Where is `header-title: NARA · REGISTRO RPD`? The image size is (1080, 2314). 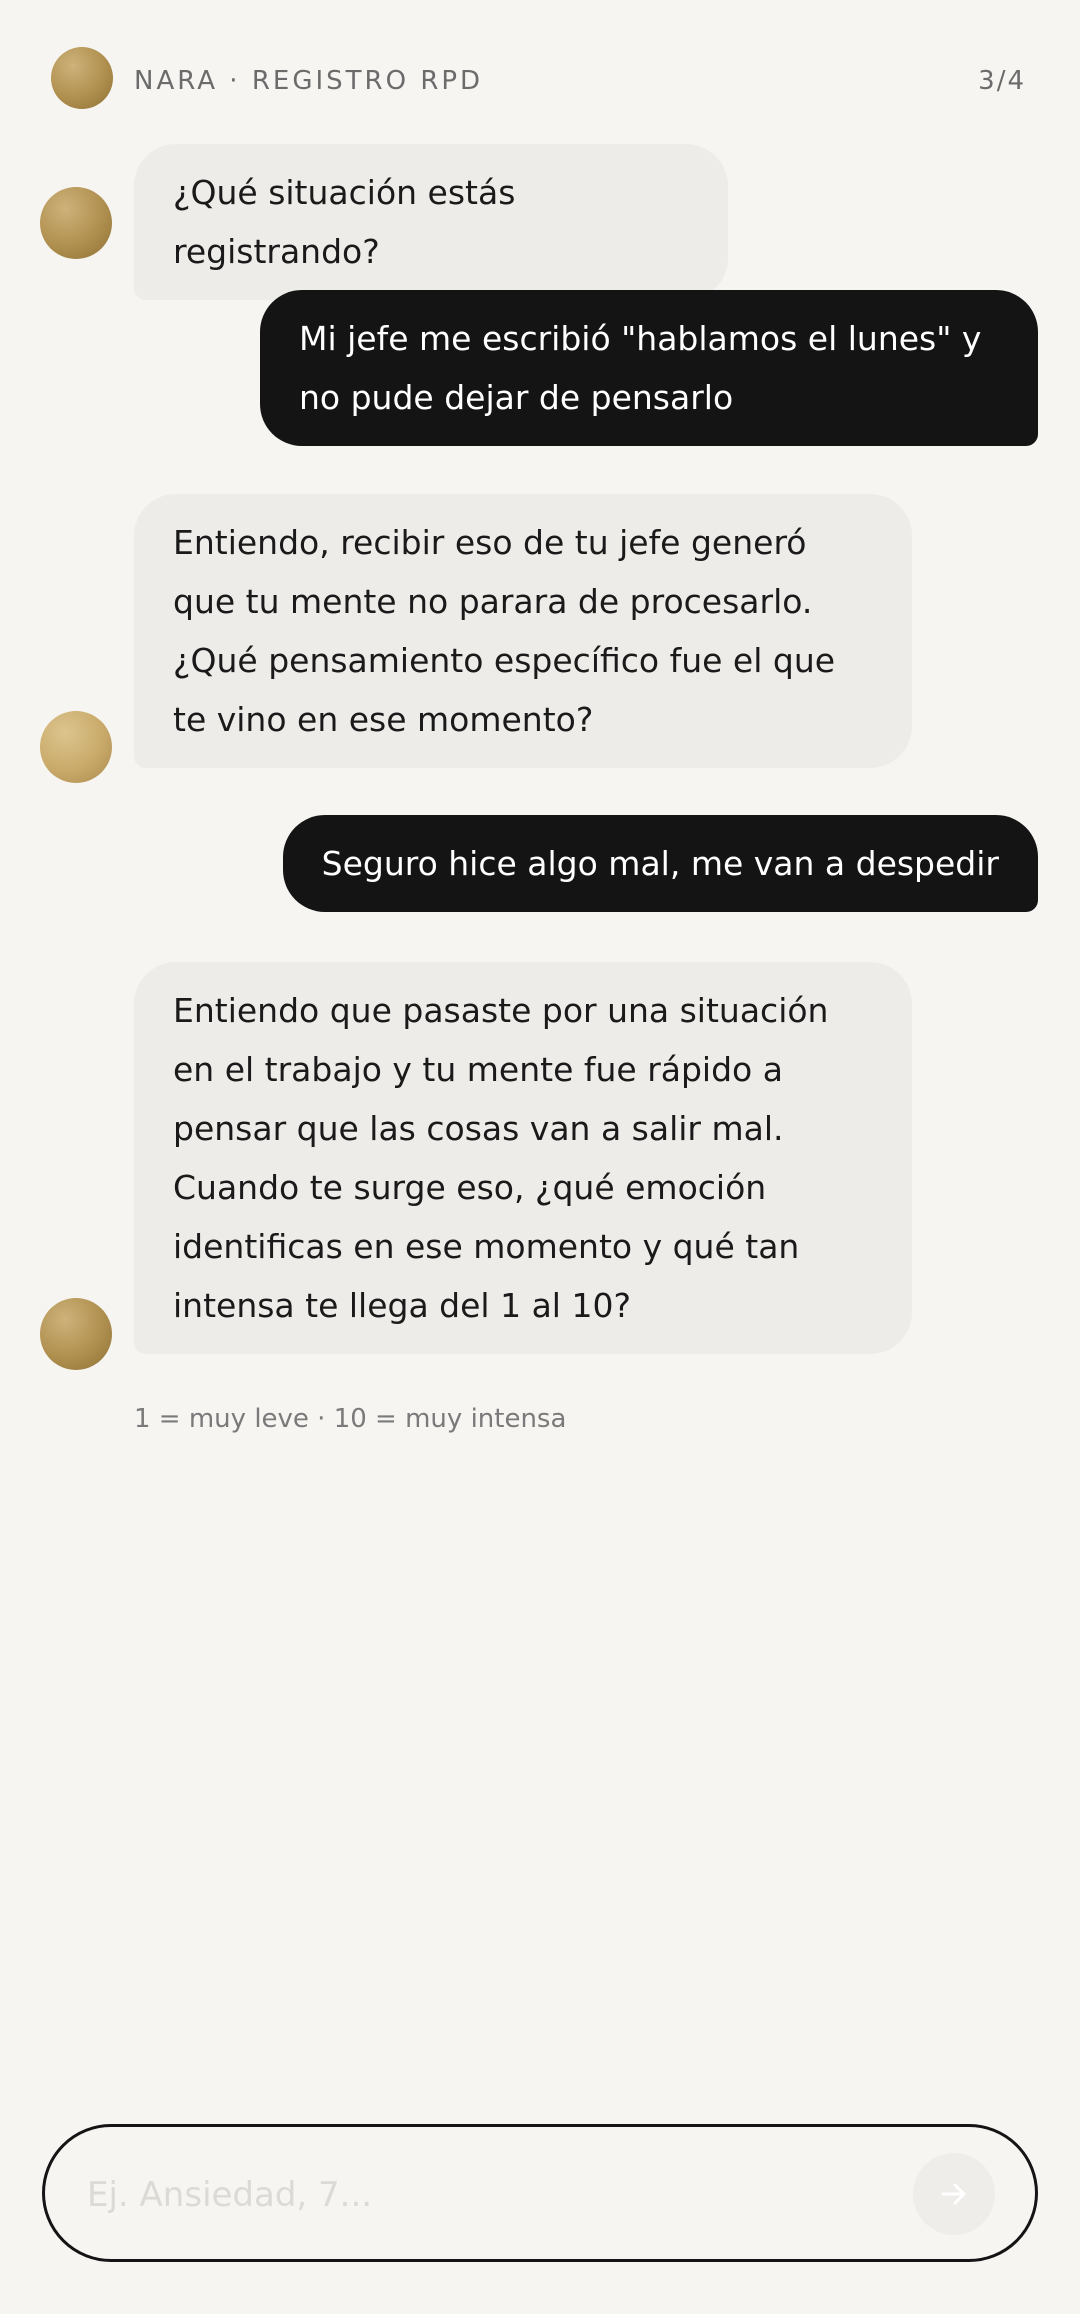 header-title: NARA · REGISTRO RPD is located at coordinates (309, 81).